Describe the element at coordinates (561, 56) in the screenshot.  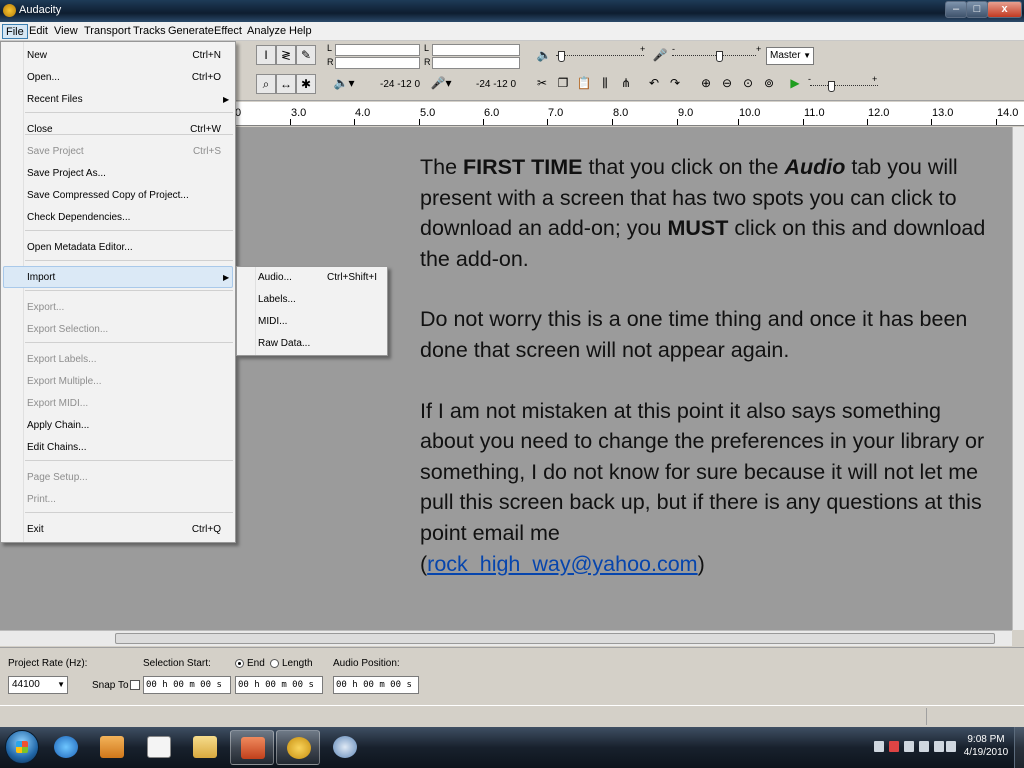
I see `playback-volume-thumb` at that location.